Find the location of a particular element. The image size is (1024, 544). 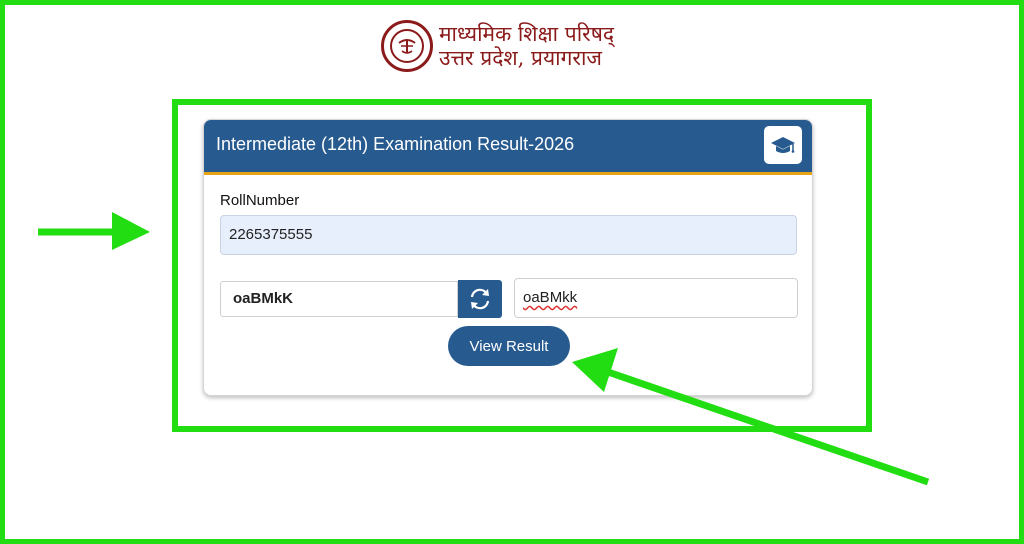

left-arrow-icon is located at coordinates (94, 231).